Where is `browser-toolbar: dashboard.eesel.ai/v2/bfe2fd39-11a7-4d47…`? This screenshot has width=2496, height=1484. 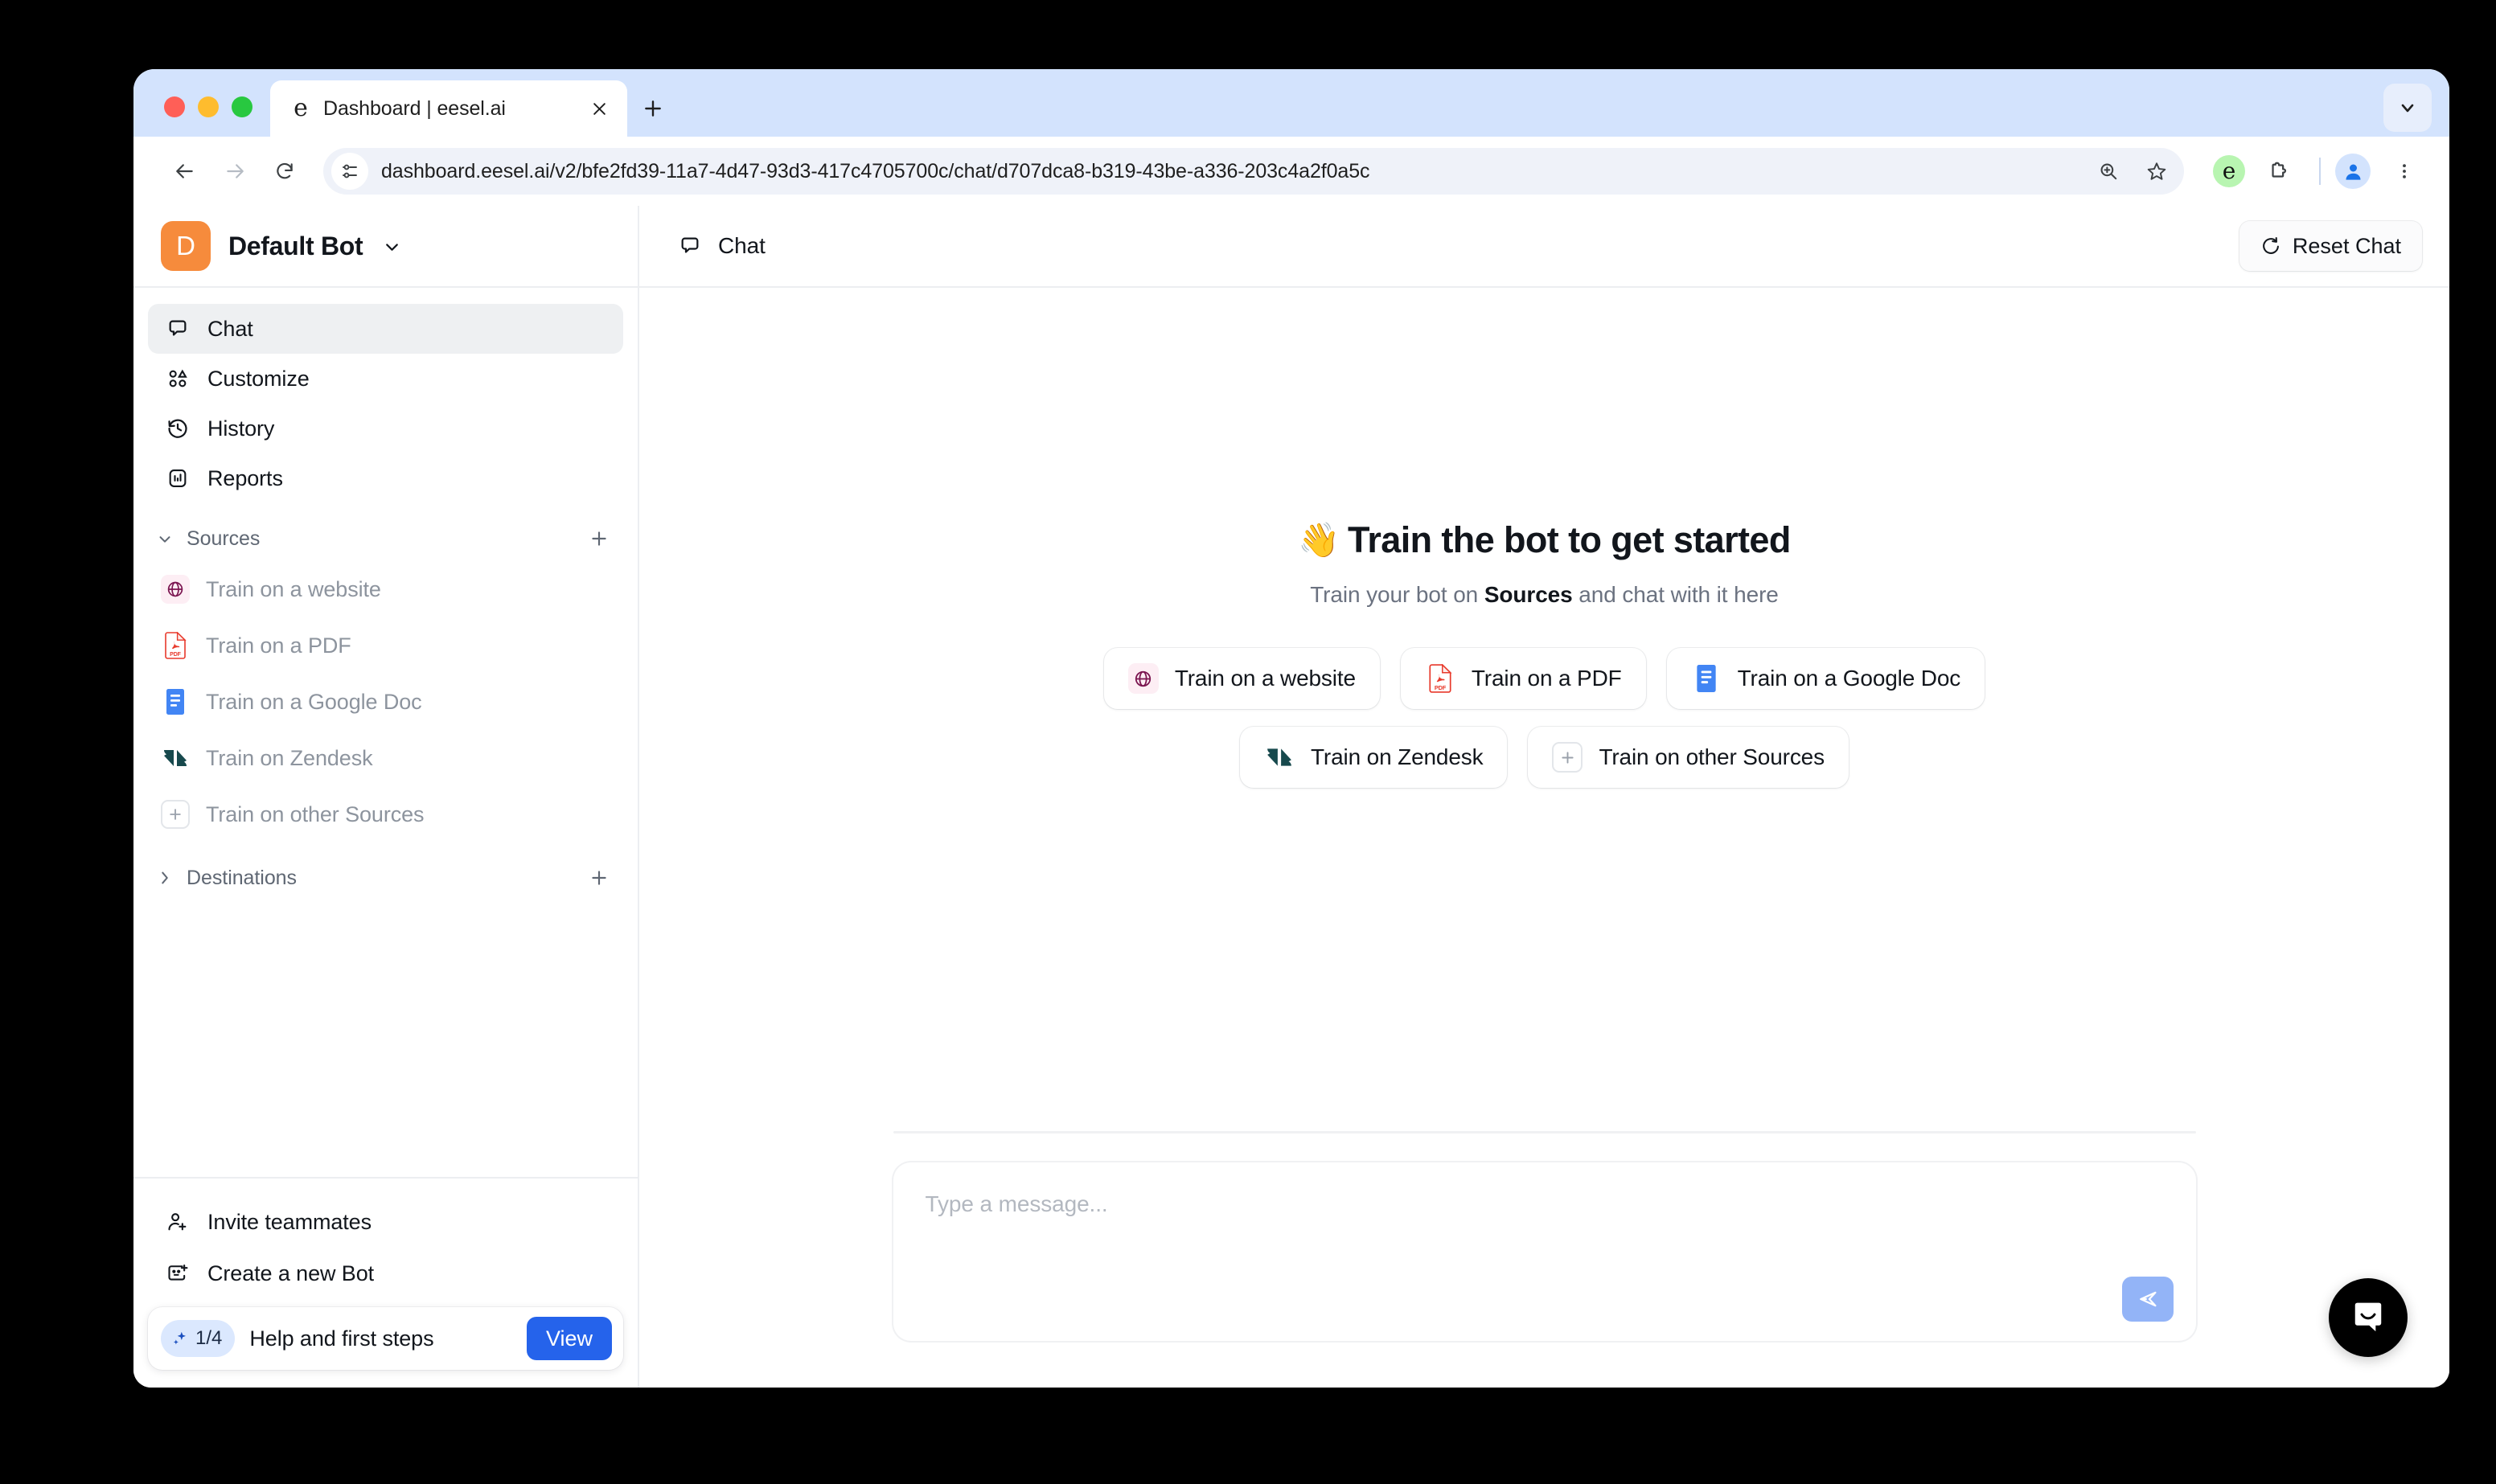 browser-toolbar: dashboard.eesel.ai/v2/bfe2fd39-11a7-4d47… is located at coordinates (1291, 172).